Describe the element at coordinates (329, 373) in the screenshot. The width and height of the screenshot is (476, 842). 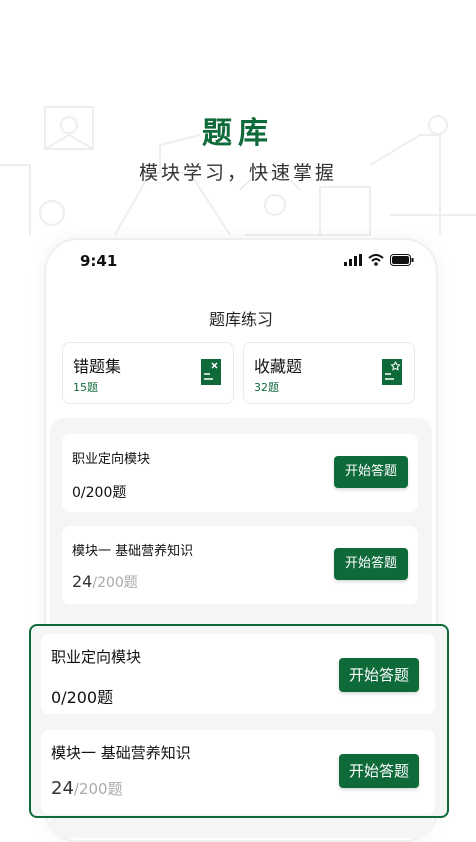
I see `favorites-card: 收藏题 32题` at that location.